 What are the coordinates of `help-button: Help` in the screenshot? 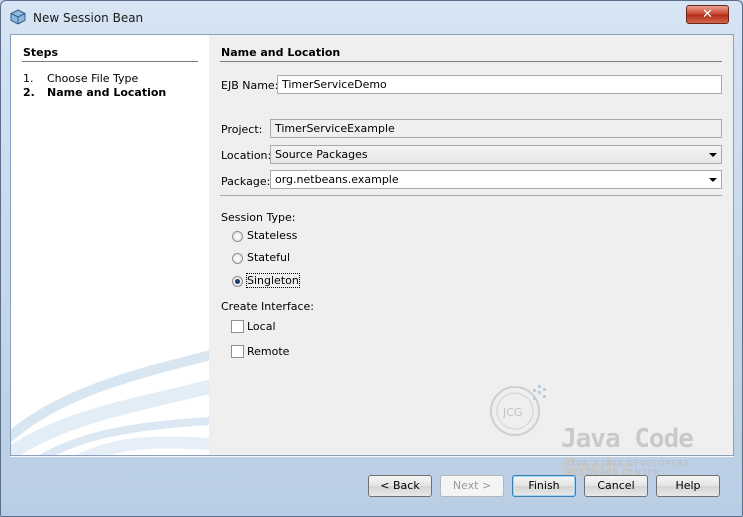 It's located at (688, 486).